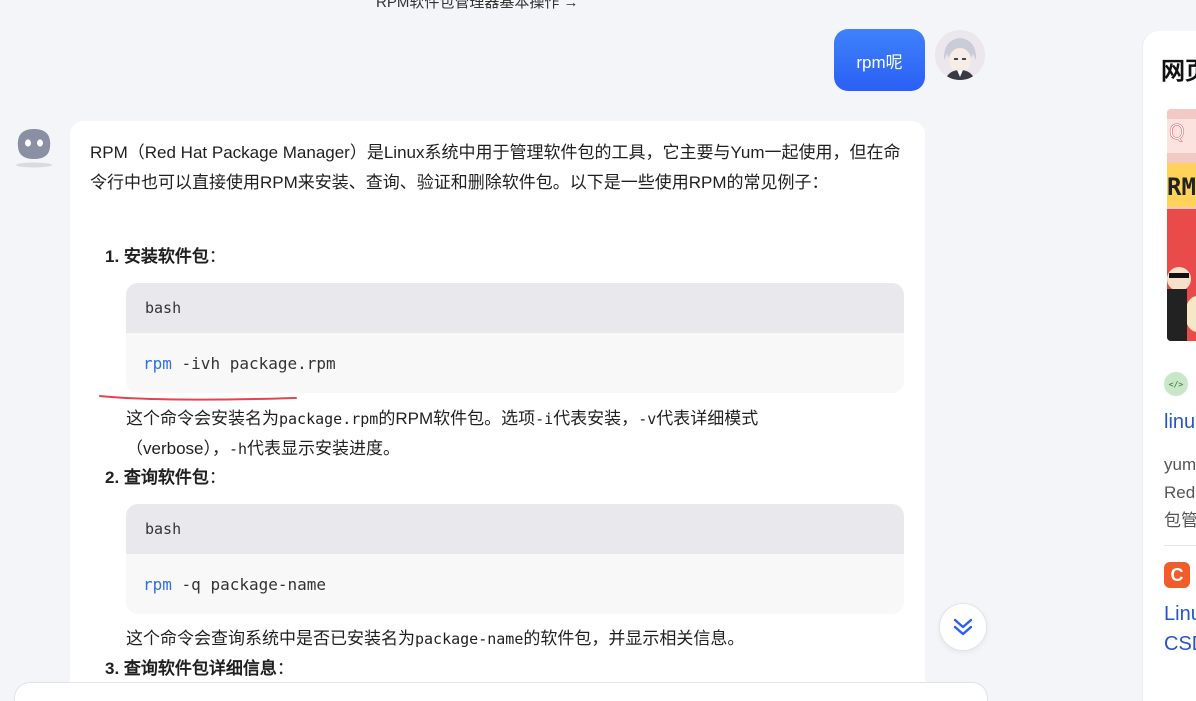 This screenshot has height=701, width=1196. What do you see at coordinates (112, 256) in the screenshot?
I see `step-1-number: 1.` at bounding box center [112, 256].